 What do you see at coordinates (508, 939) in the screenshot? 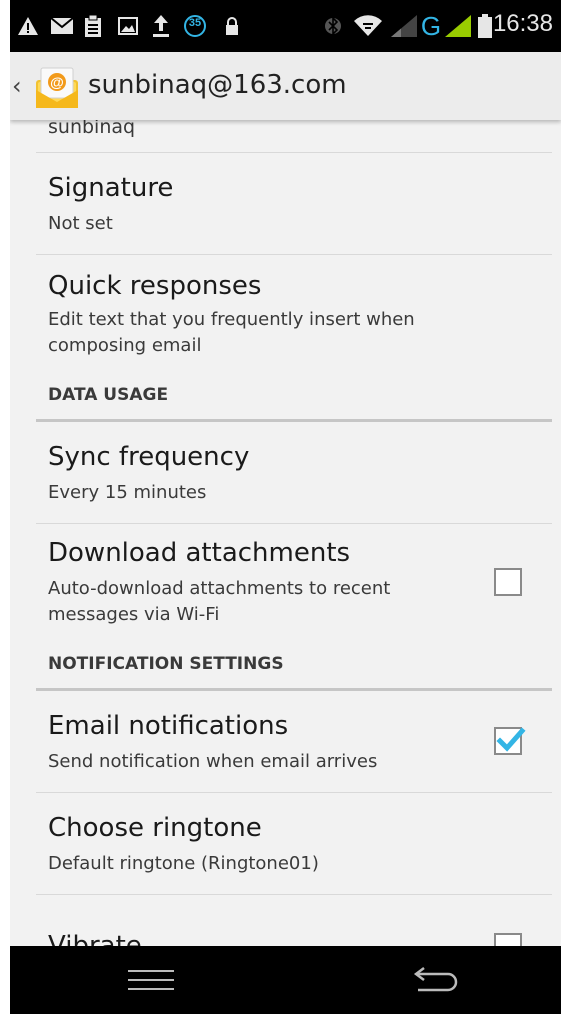
I see `vibrate-checkbox` at bounding box center [508, 939].